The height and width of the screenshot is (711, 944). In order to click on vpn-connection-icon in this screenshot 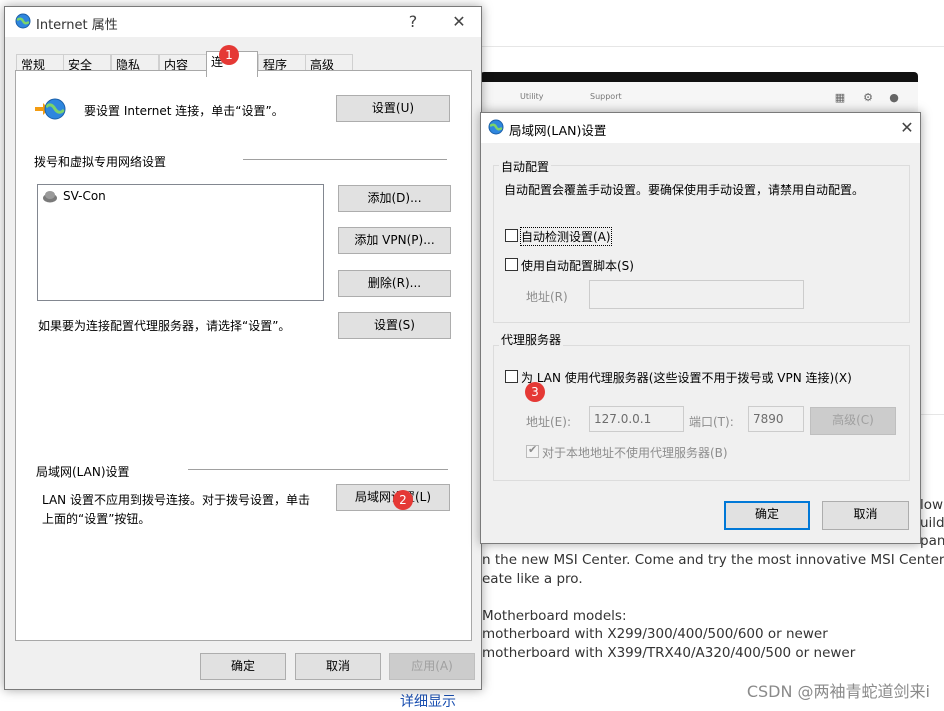, I will do `click(50, 197)`.